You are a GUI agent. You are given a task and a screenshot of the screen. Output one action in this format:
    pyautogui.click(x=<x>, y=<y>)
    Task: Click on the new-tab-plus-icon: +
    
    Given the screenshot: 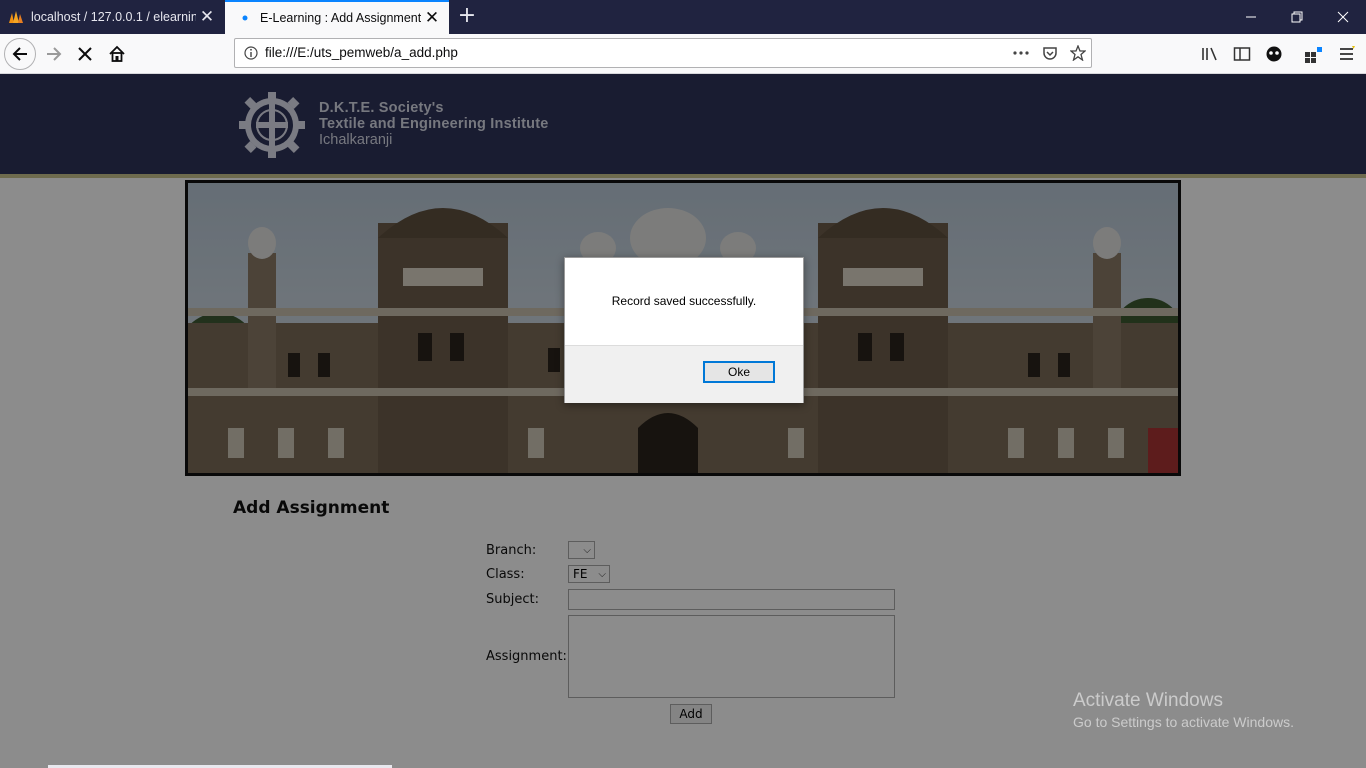 What is the action you would take?
    pyautogui.click(x=467, y=16)
    